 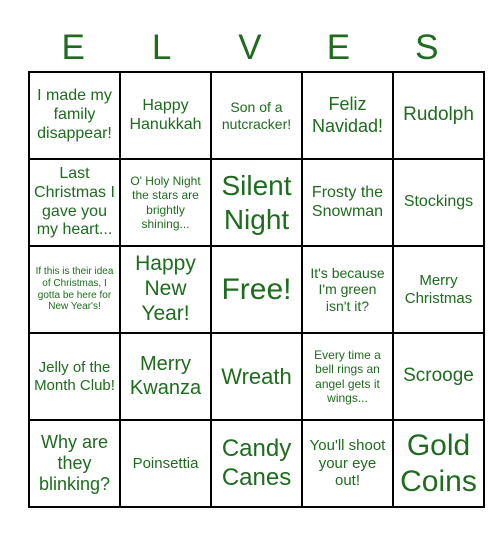 I want to click on bingo-cell: Silent Night, so click(x=256, y=202).